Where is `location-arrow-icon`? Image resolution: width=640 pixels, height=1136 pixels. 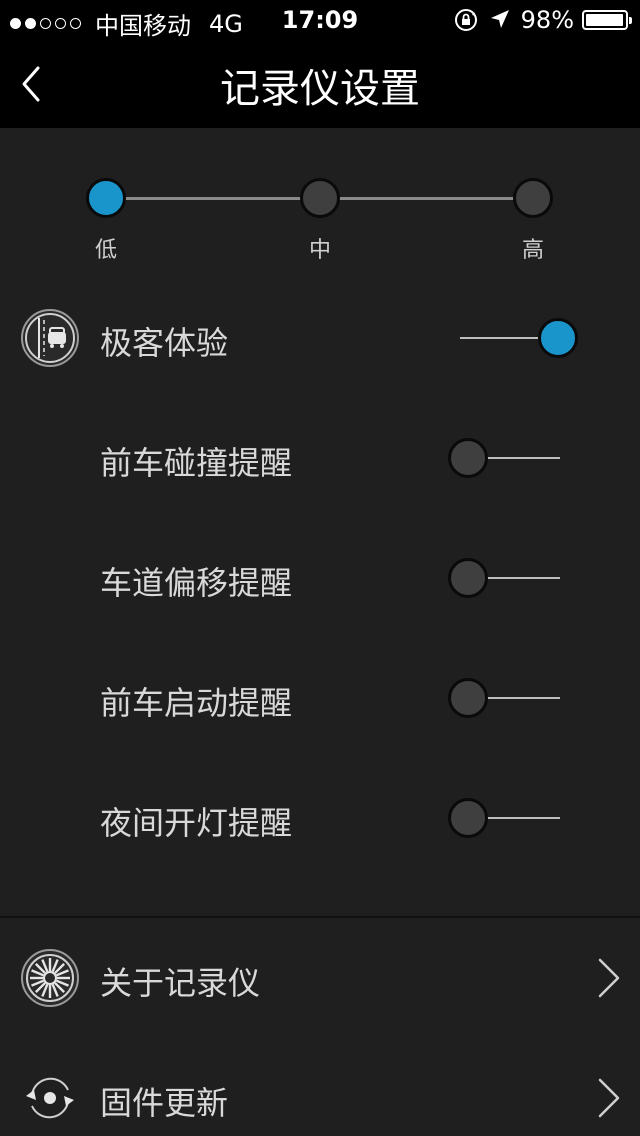
location-arrow-icon is located at coordinates (499, 19).